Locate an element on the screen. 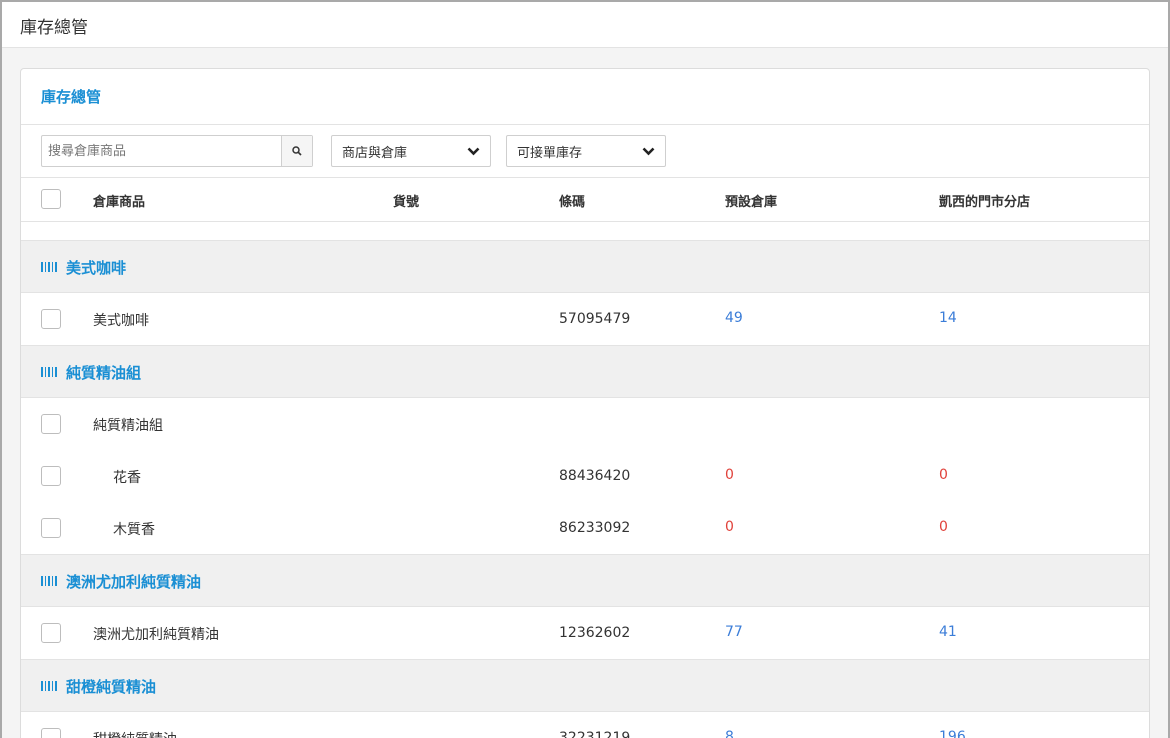  search-box is located at coordinates (177, 151).